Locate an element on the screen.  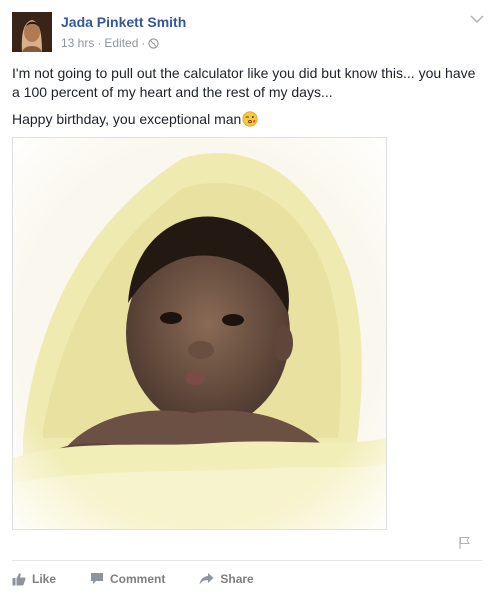
post-meta: 13 hrs · Edited · is located at coordinates (110, 43).